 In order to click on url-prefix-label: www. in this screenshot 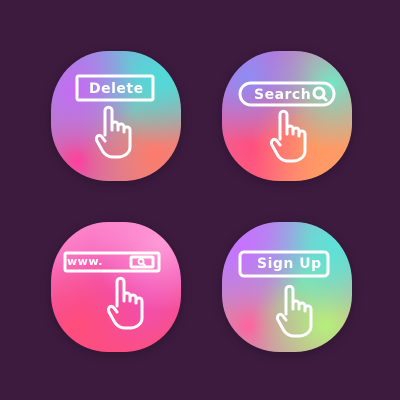, I will do `click(85, 261)`.